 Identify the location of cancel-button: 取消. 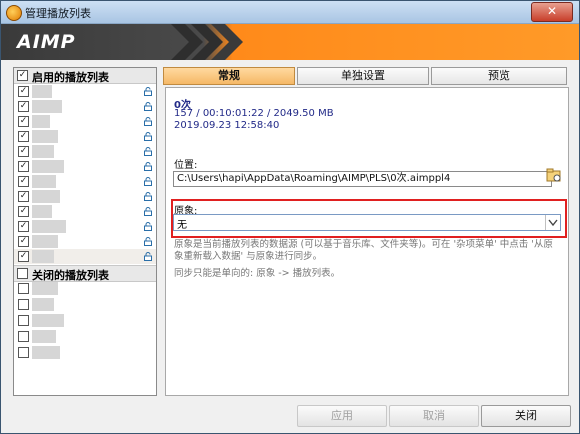
(434, 416).